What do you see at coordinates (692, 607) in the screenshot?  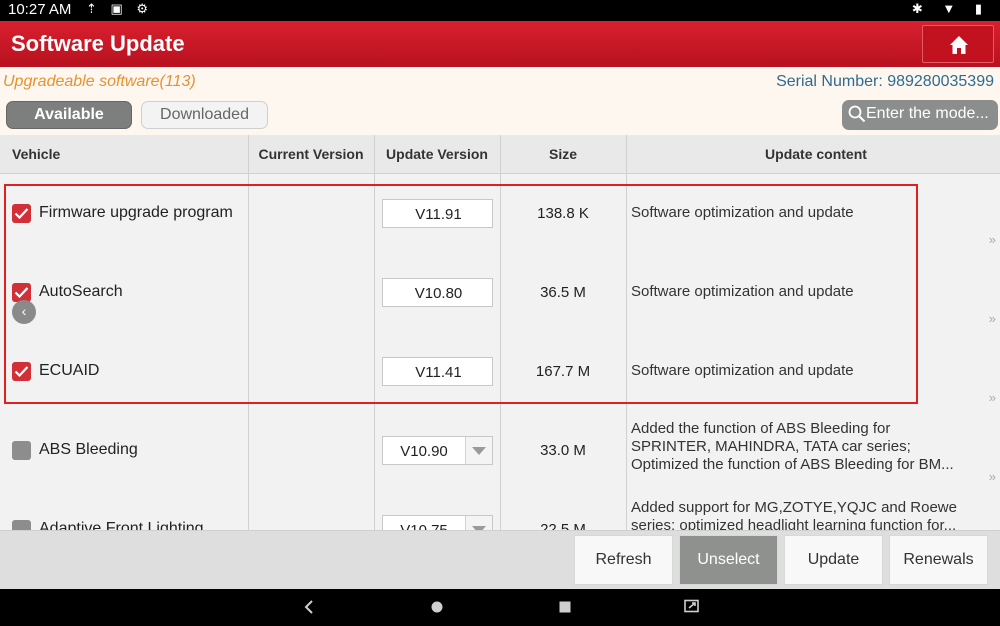 I see `screenshot-icon` at bounding box center [692, 607].